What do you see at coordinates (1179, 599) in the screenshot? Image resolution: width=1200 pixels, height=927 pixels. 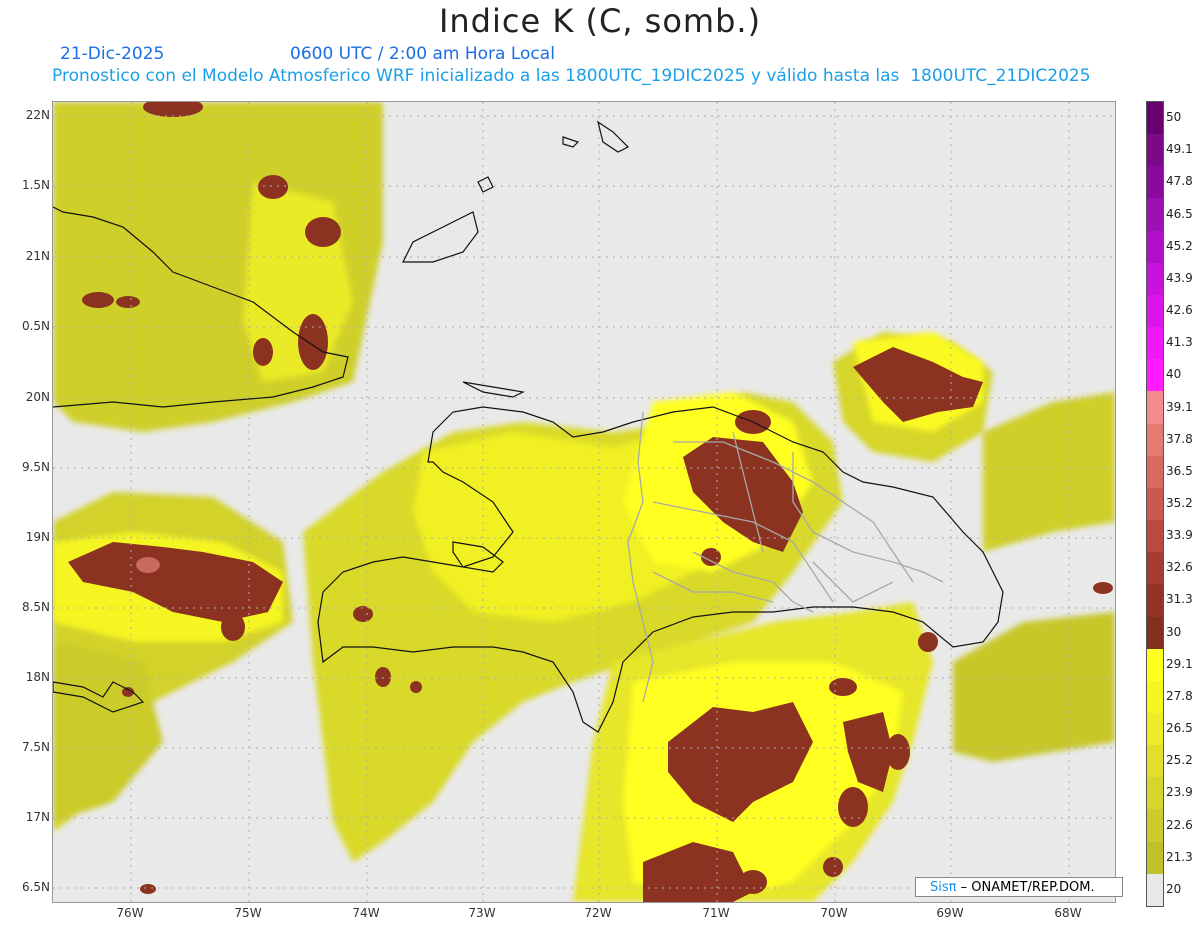 I see `colorbar-label: 31.3` at bounding box center [1179, 599].